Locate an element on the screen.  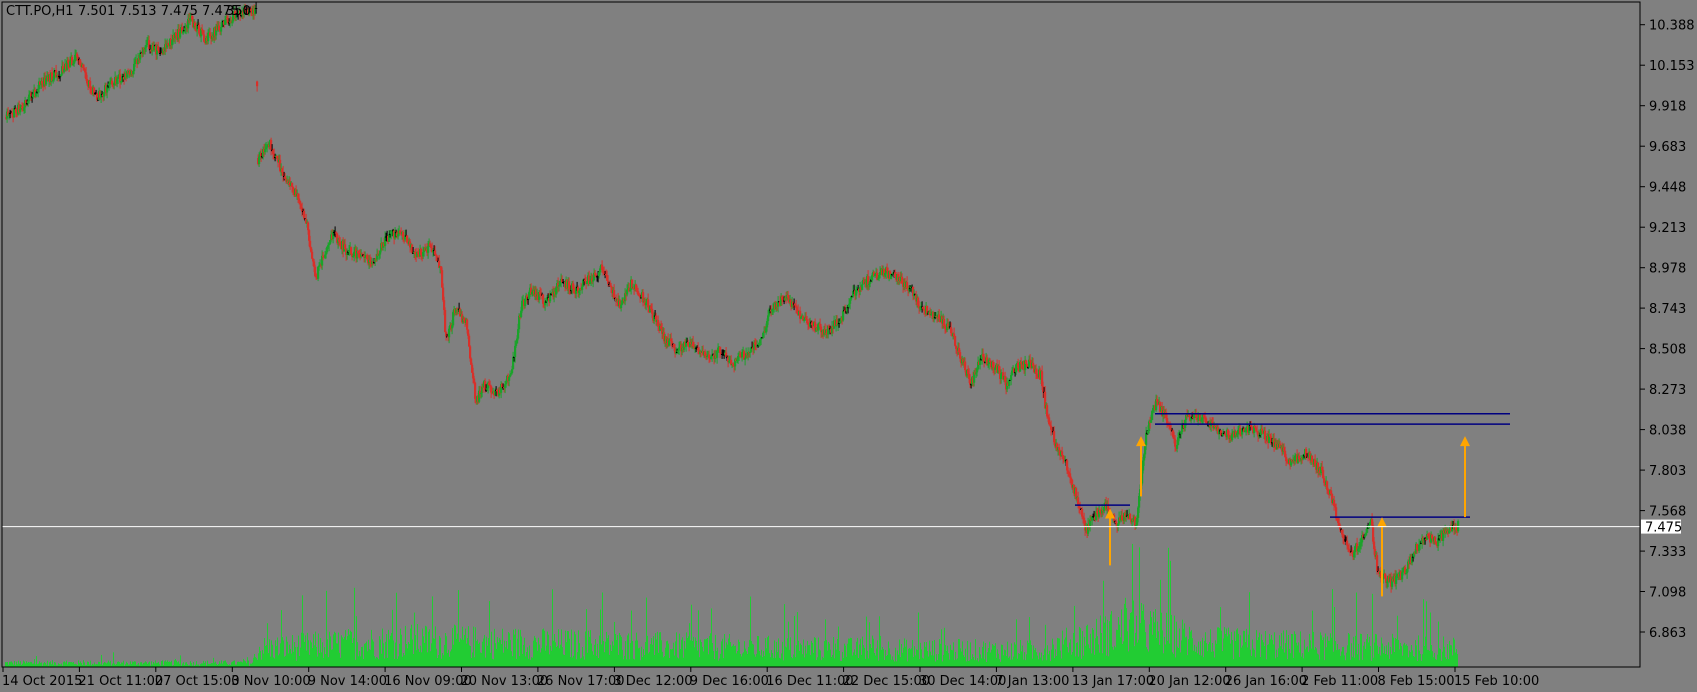
x-tick-label: 13 Jan 17:00 is located at coordinates (1113, 681).